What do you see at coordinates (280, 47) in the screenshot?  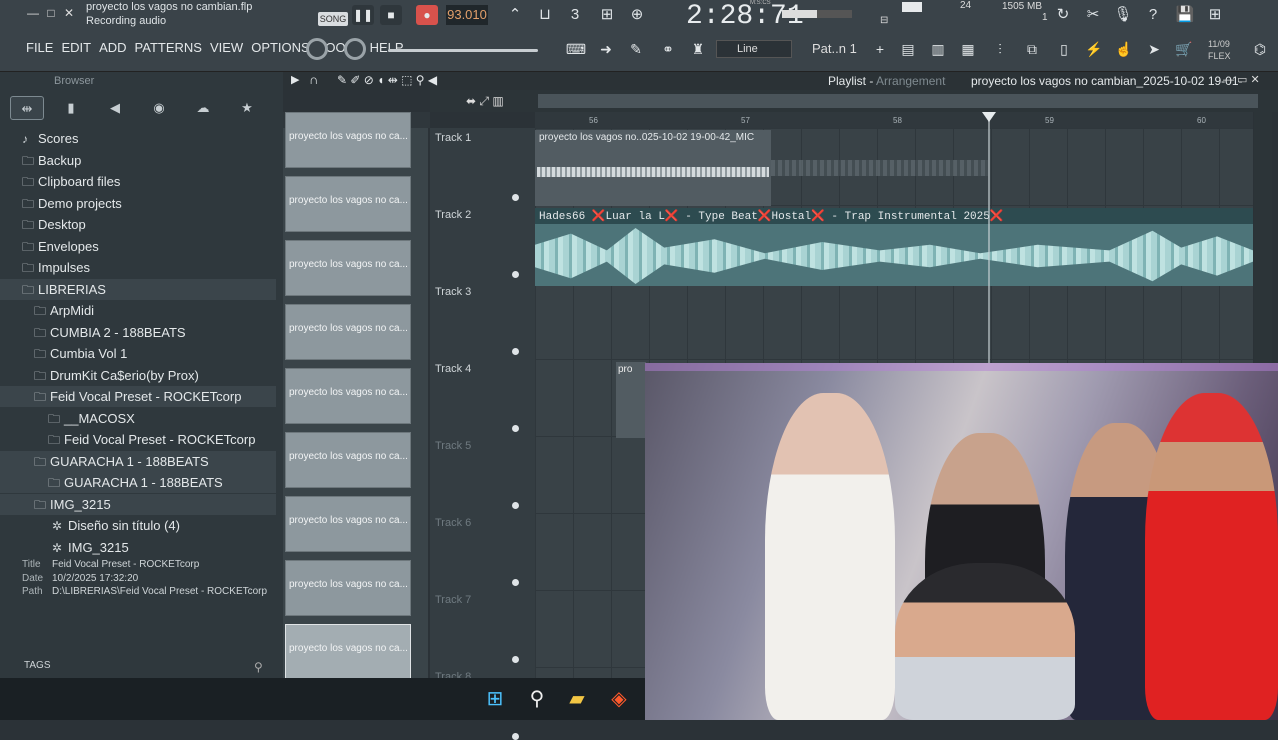 I see `menu-options: OPTIONS` at bounding box center [280, 47].